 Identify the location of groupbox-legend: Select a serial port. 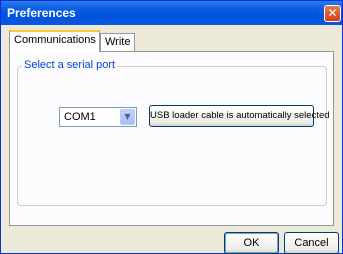
(70, 65).